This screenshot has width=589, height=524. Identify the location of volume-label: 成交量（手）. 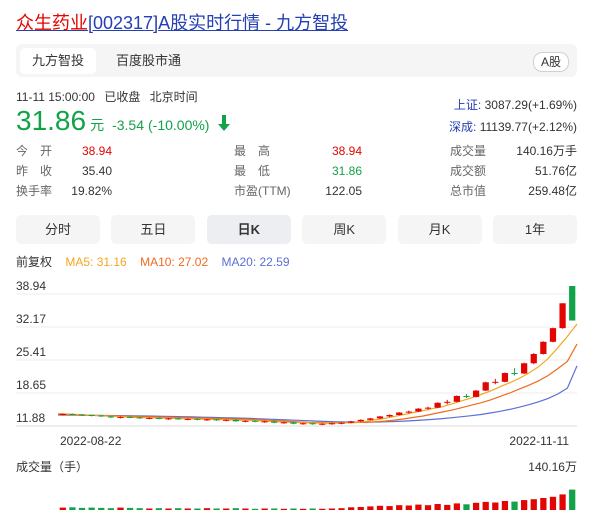
(52, 466).